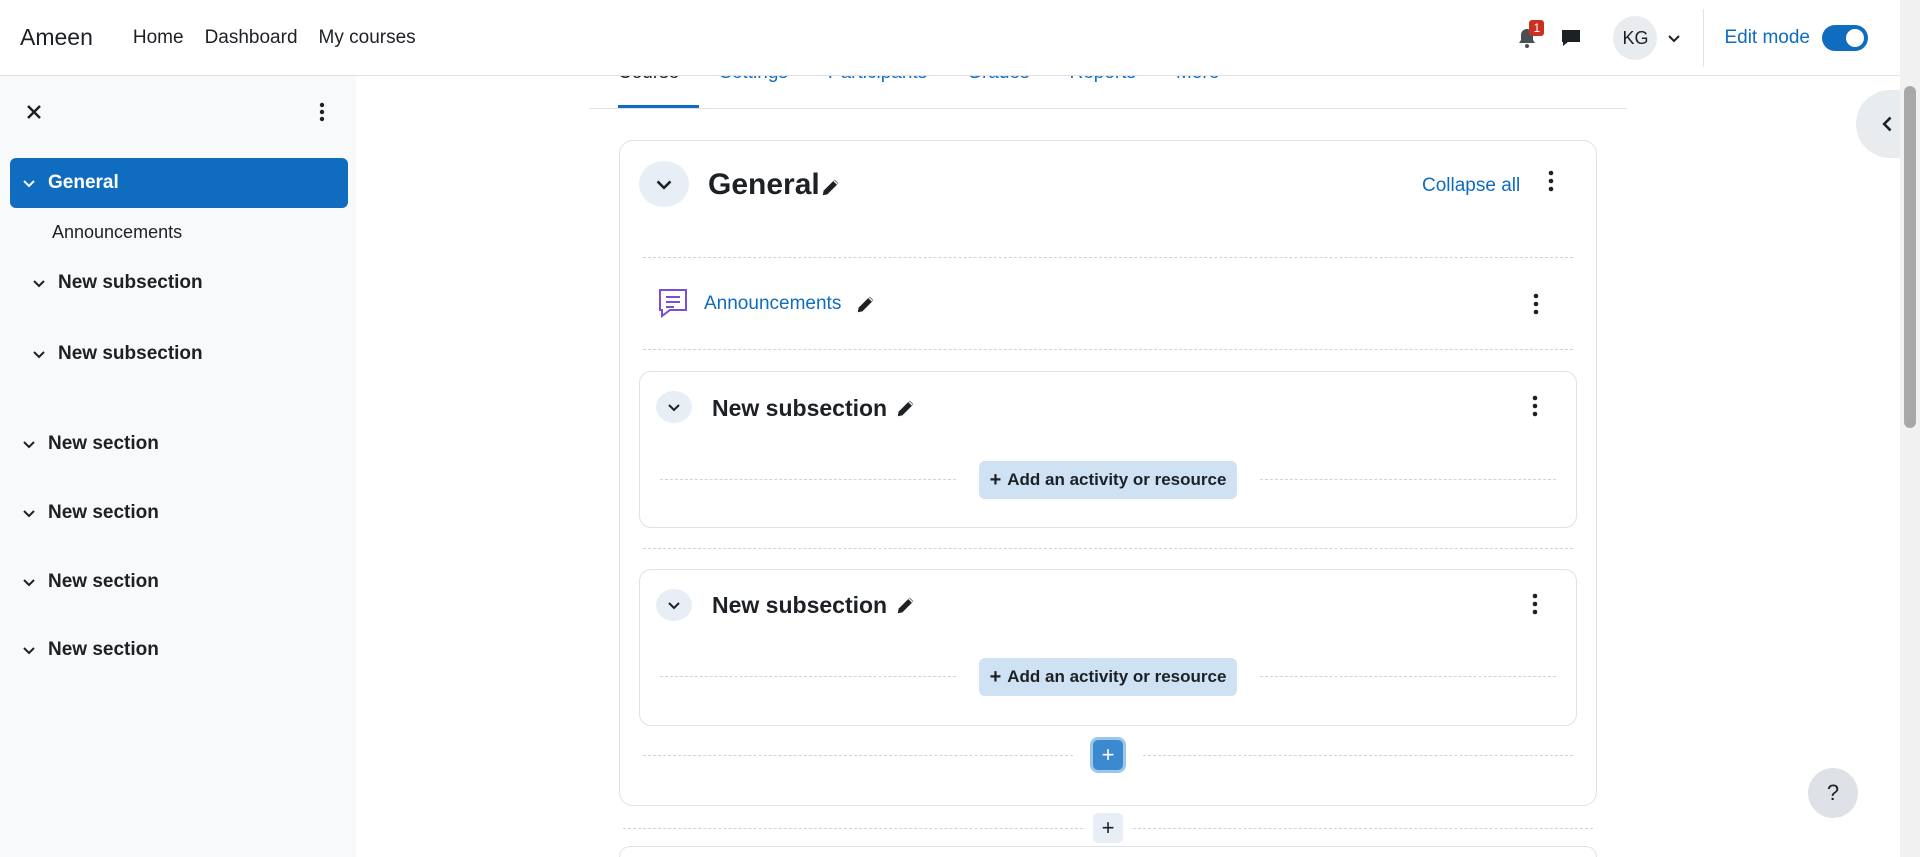 The image size is (1920, 857). I want to click on next-section-card, so click(1108, 851).